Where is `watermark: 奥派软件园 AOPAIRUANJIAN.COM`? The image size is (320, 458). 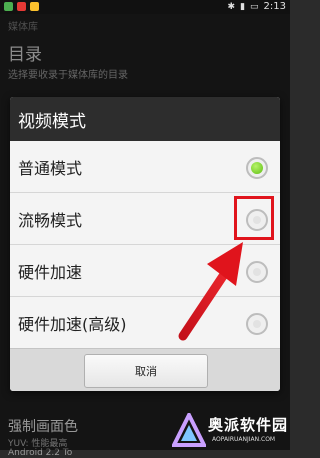 watermark: 奥派软件园 AOPAIRUANJIAN.COM is located at coordinates (230, 430).